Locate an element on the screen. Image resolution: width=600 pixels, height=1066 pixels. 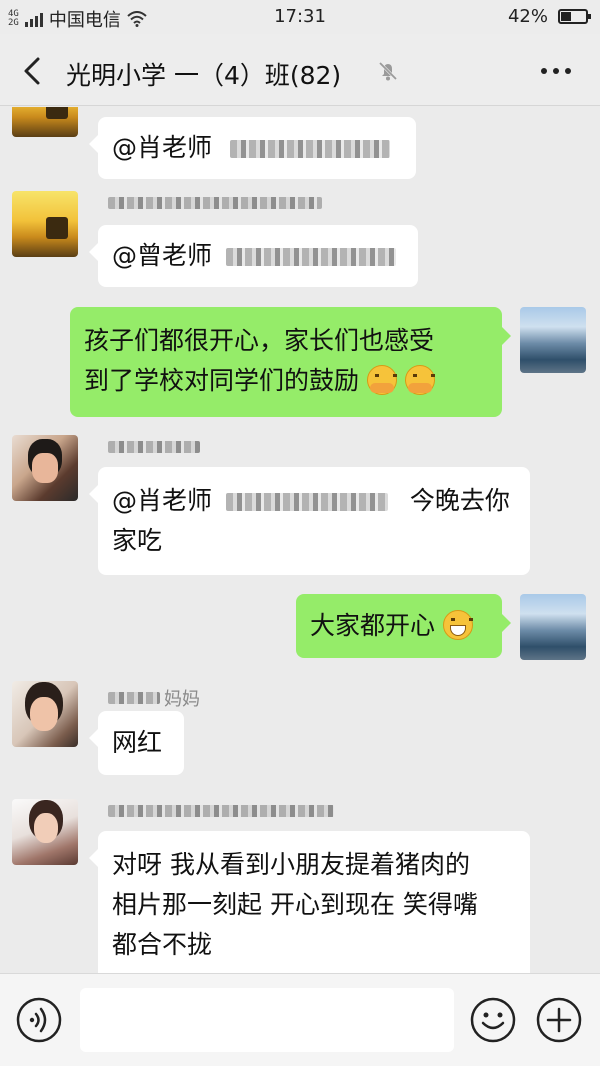
message-bubble: 网红 is located at coordinates (136, 743).